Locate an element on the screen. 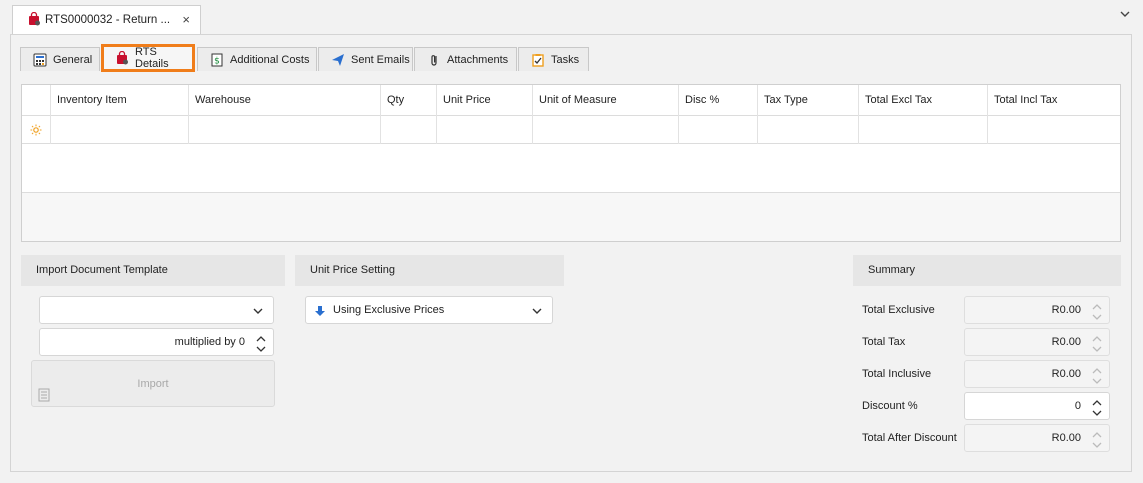  template-combo is located at coordinates (156, 310).